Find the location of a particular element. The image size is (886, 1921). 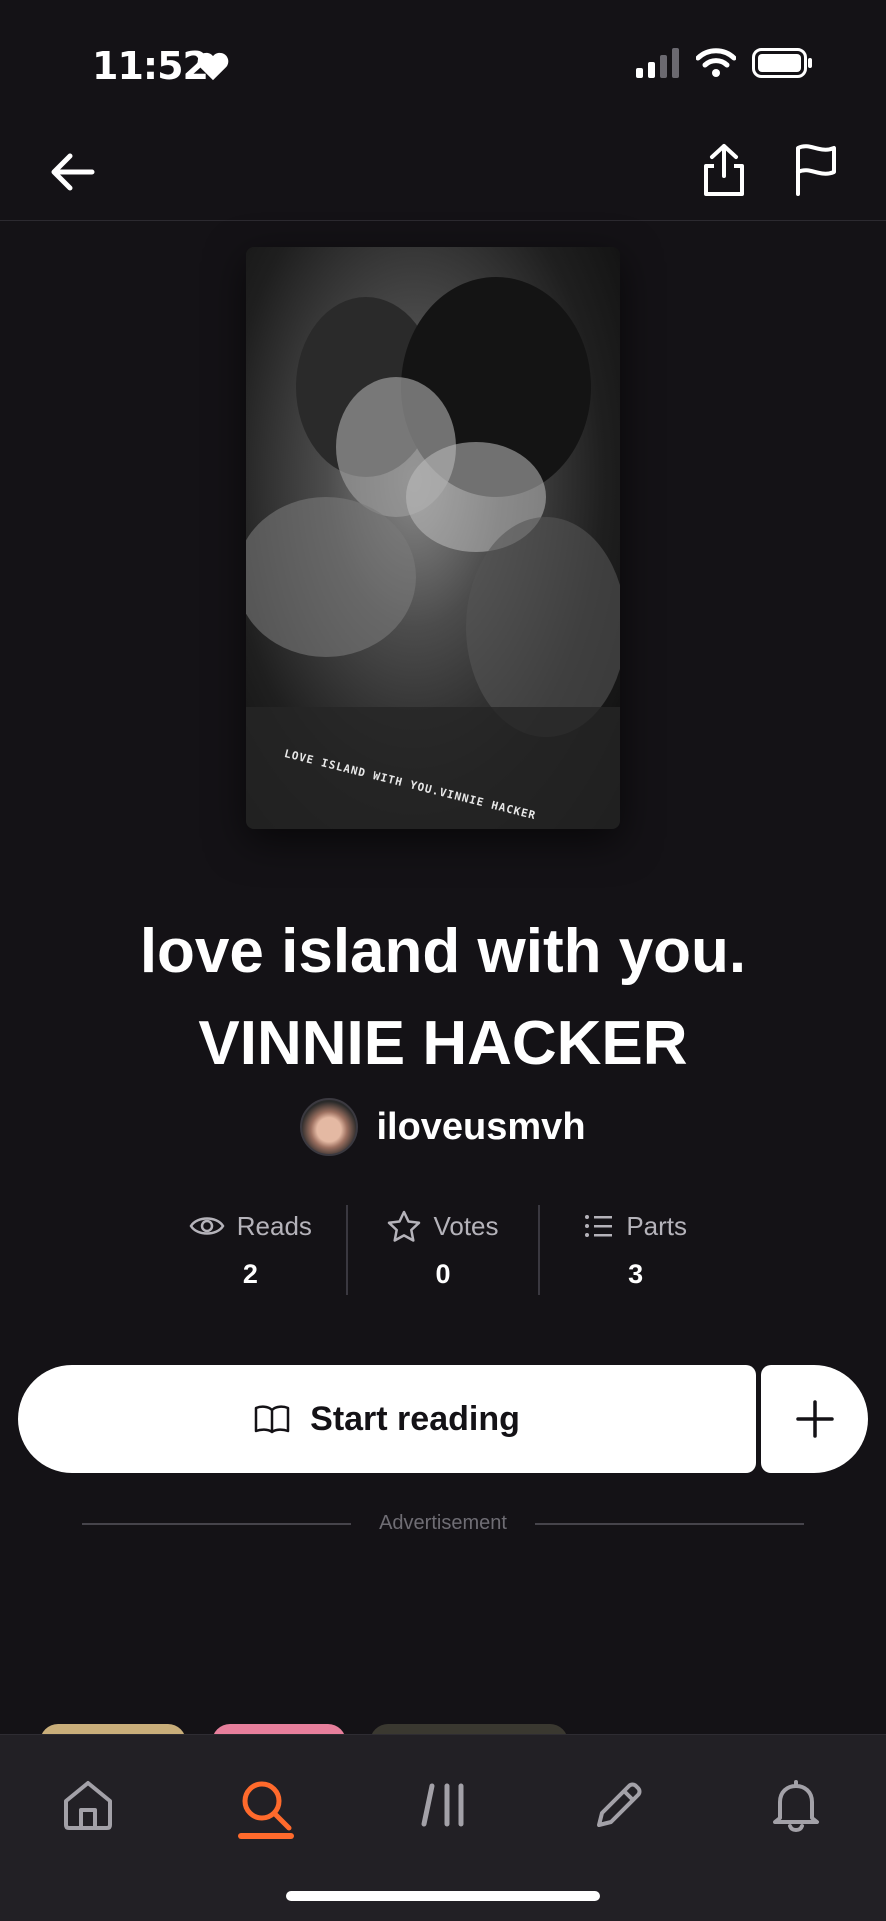

add-to-library-button is located at coordinates (814, 1419).